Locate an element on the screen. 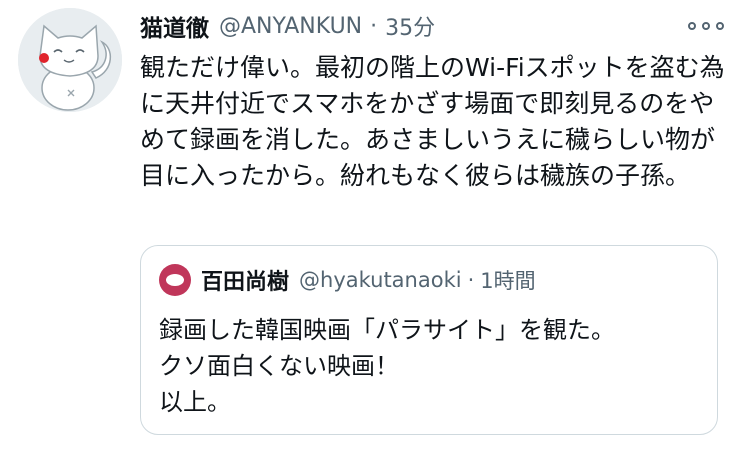  tweet-header: 猫道徹 @ANYANKUN · 35分 is located at coordinates (287, 26).